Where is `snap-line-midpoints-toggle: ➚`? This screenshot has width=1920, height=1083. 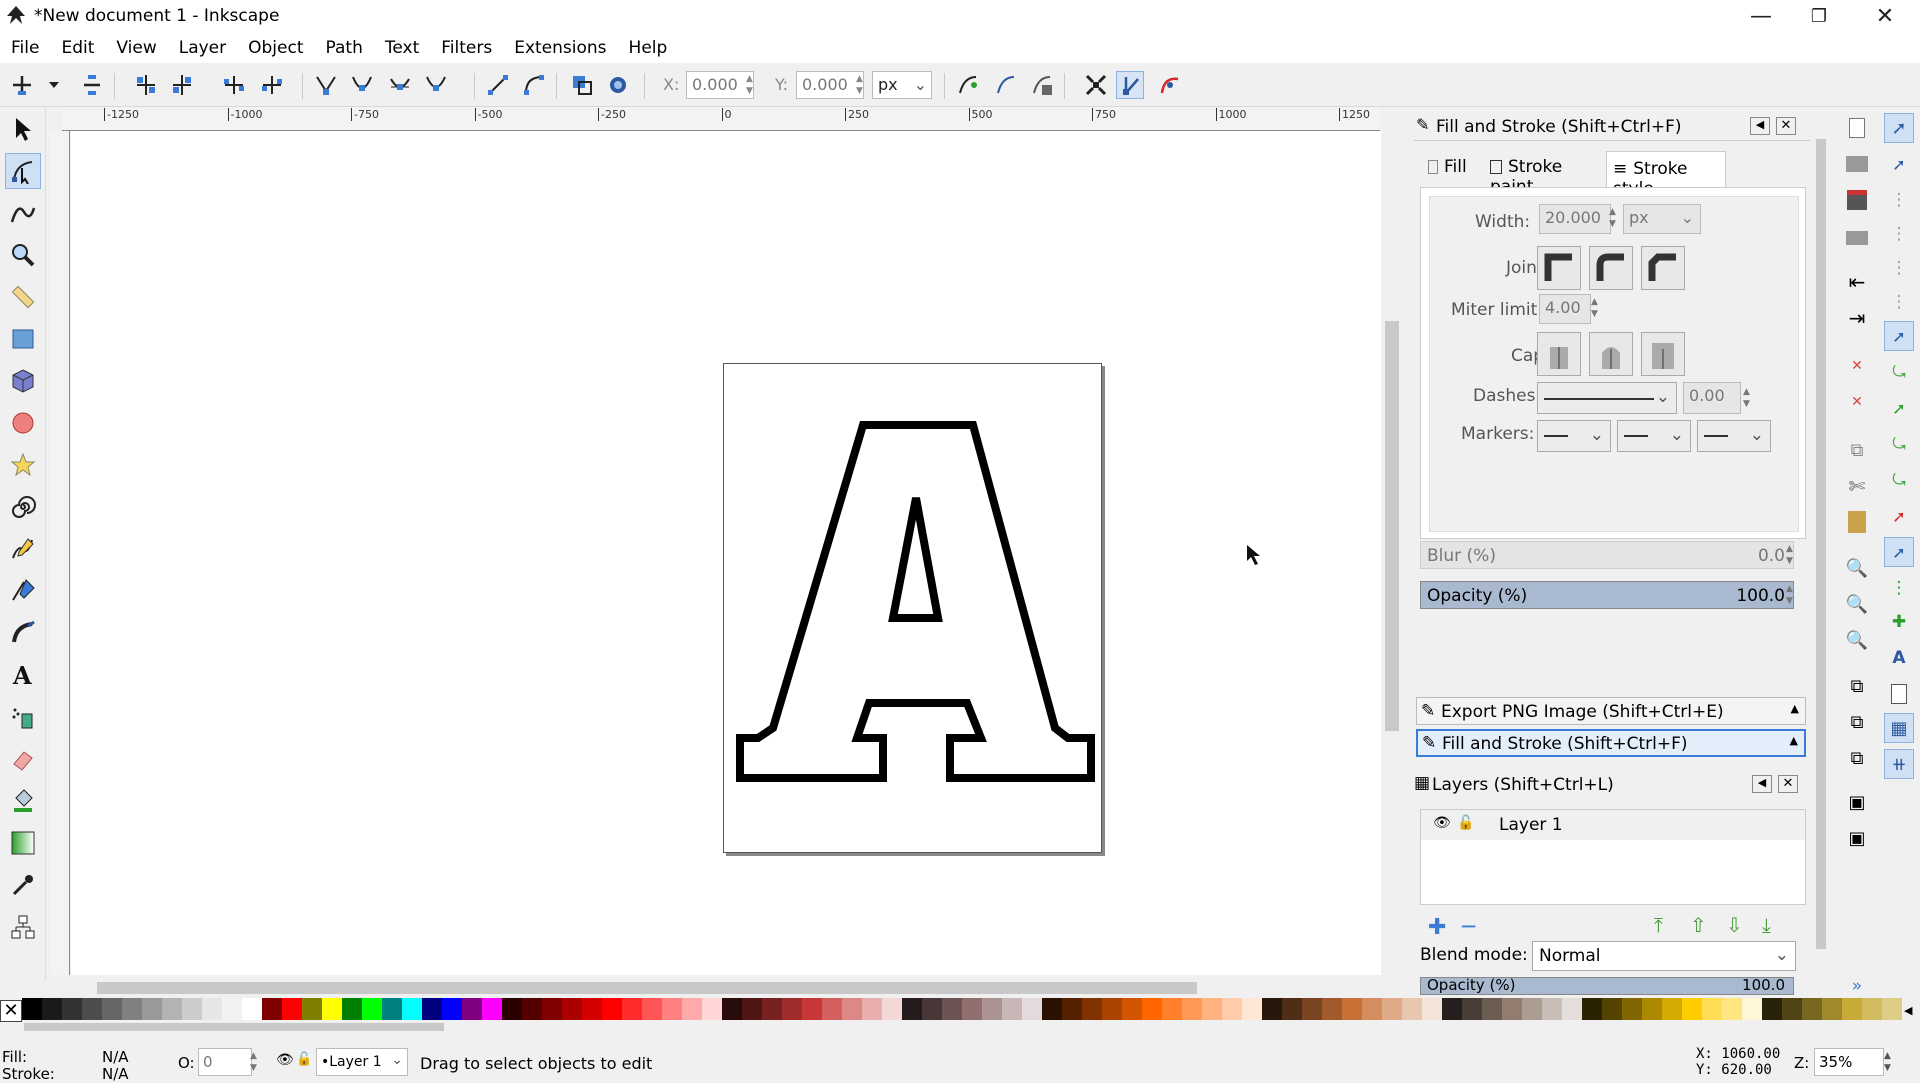 snap-line-midpoints-toggle: ➚ is located at coordinates (1899, 516).